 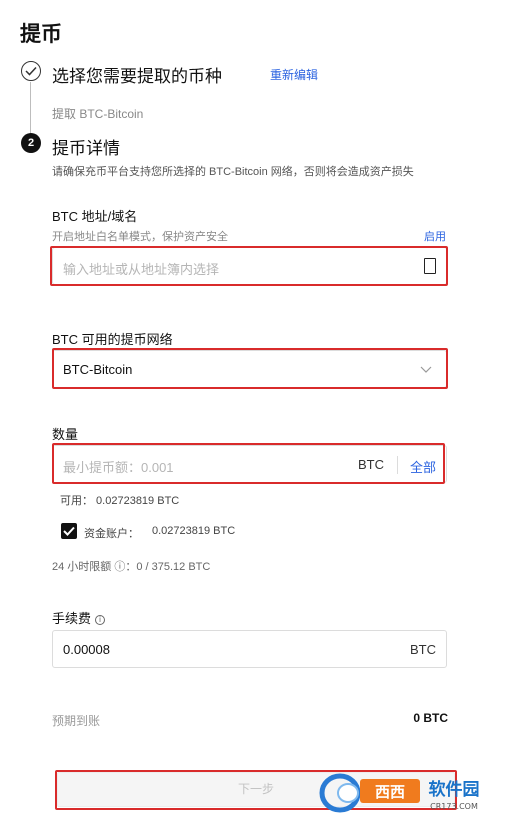 I want to click on whitelist-hint: 开启地址白名单模式，保护资产安全, so click(x=140, y=237).